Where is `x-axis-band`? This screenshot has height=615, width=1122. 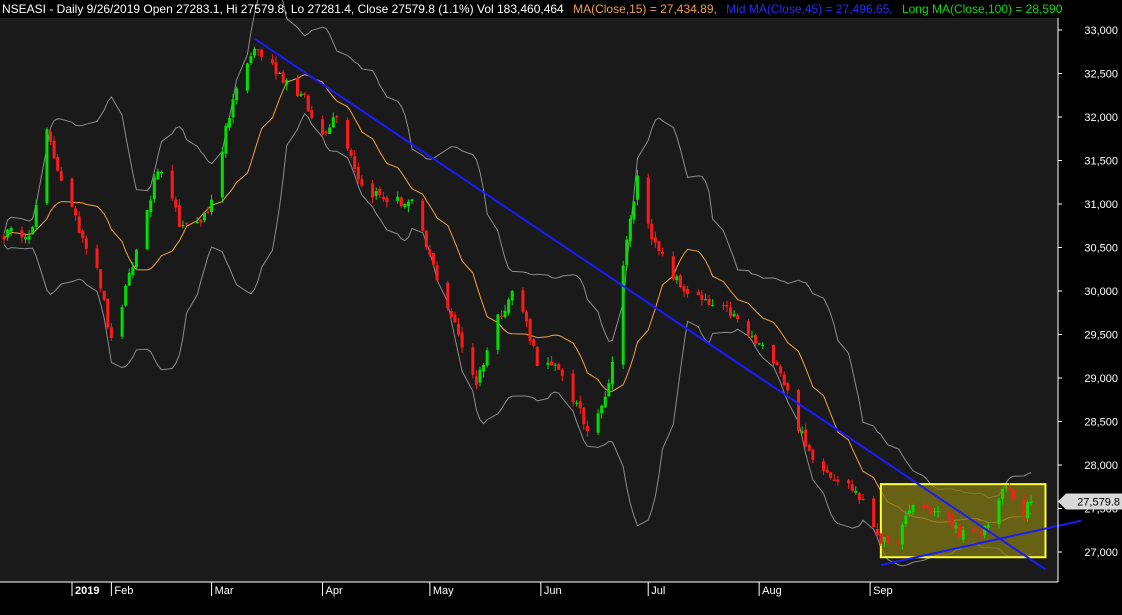
x-axis-band is located at coordinates (529, 602).